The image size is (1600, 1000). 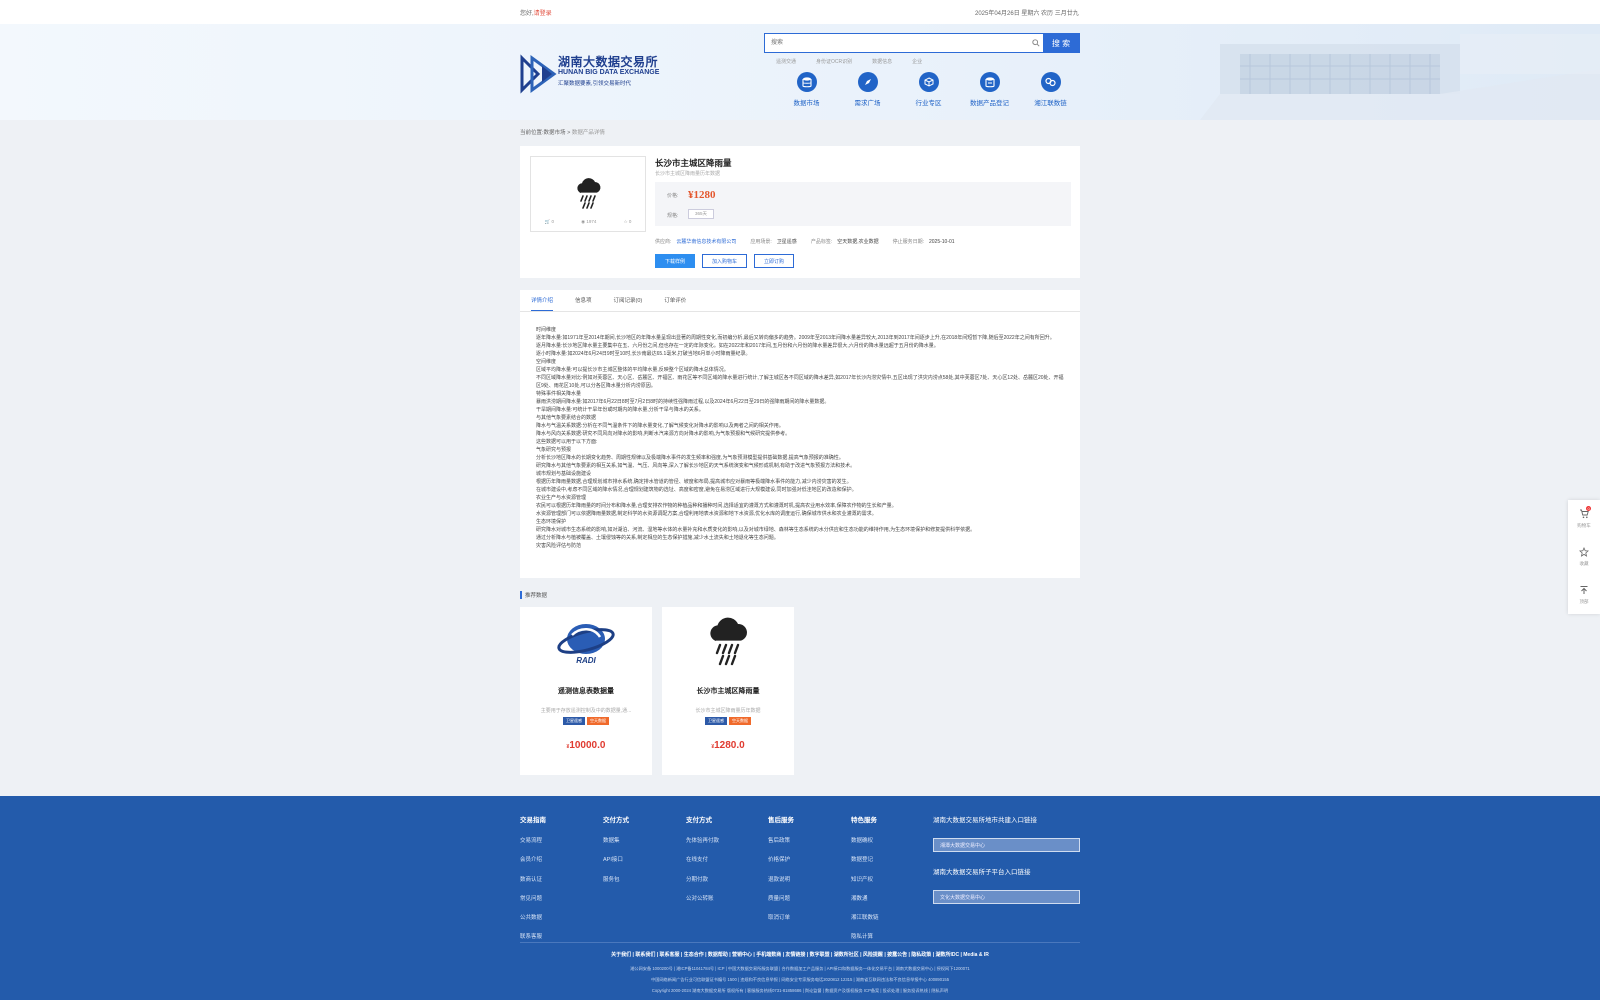 I want to click on footer-link: 常见问题, so click(x=533, y=898).